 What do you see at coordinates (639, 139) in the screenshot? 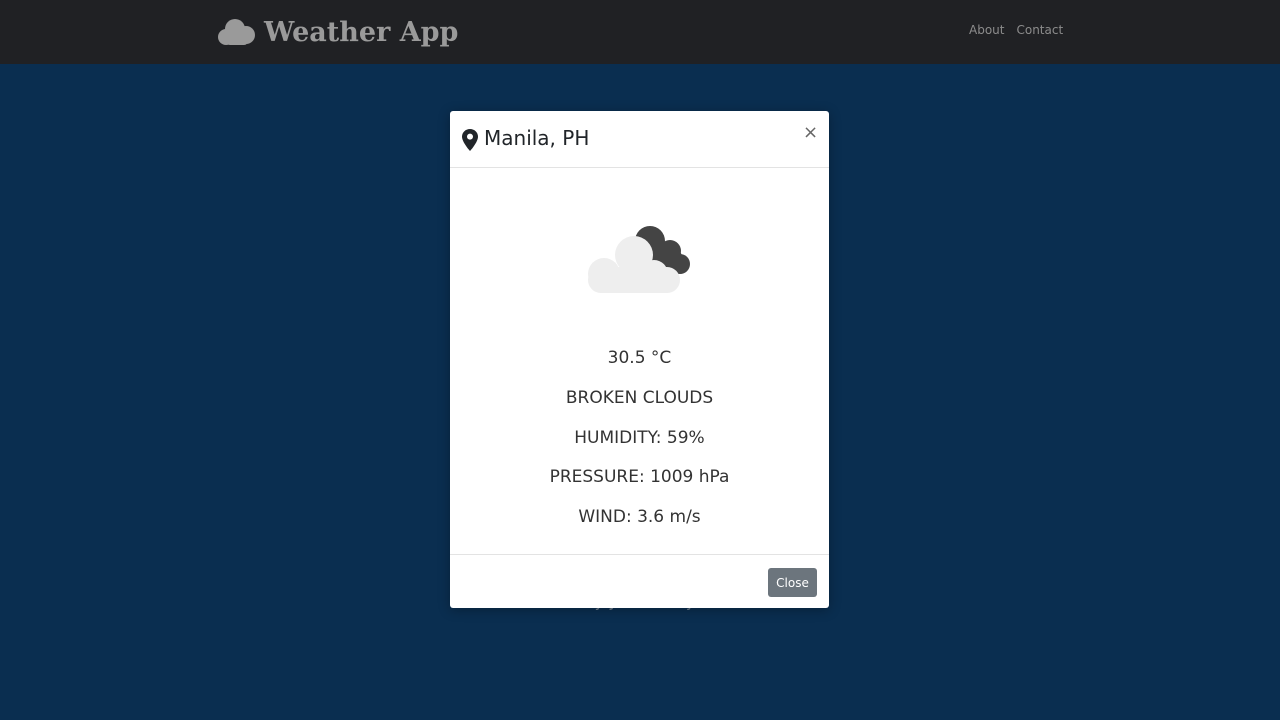
I see `modal-header: Manila, PH ×` at bounding box center [639, 139].